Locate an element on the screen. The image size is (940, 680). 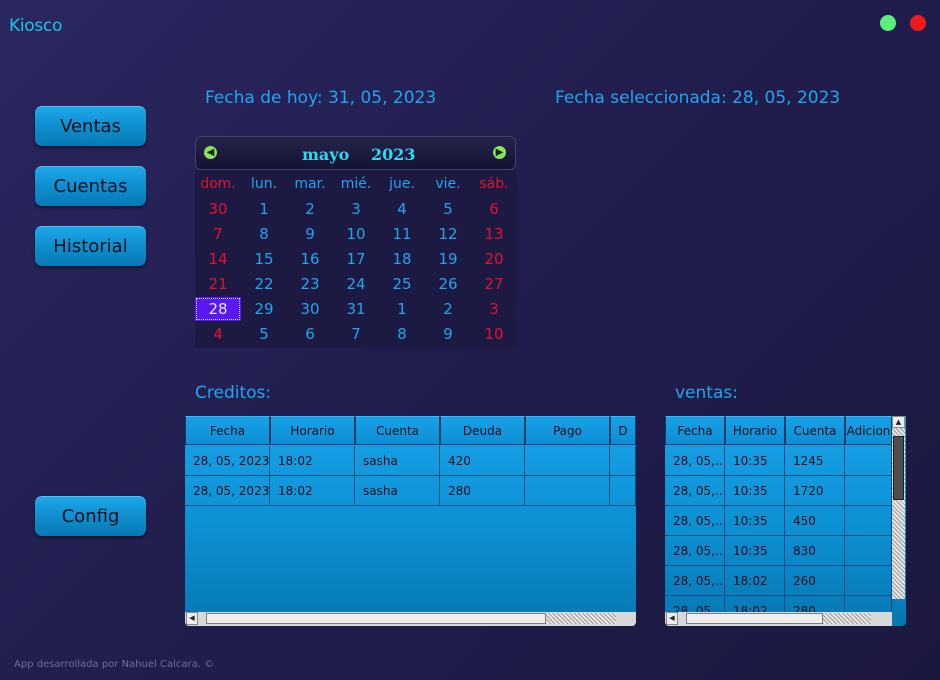
table-row: 28, 05,... 10:35 1720 is located at coordinates (778, 491).